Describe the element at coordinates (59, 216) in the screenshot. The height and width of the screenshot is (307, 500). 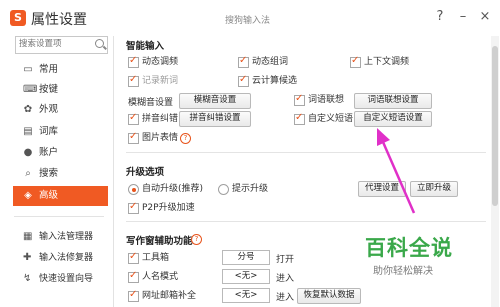
I see `sidebar-divider` at that location.